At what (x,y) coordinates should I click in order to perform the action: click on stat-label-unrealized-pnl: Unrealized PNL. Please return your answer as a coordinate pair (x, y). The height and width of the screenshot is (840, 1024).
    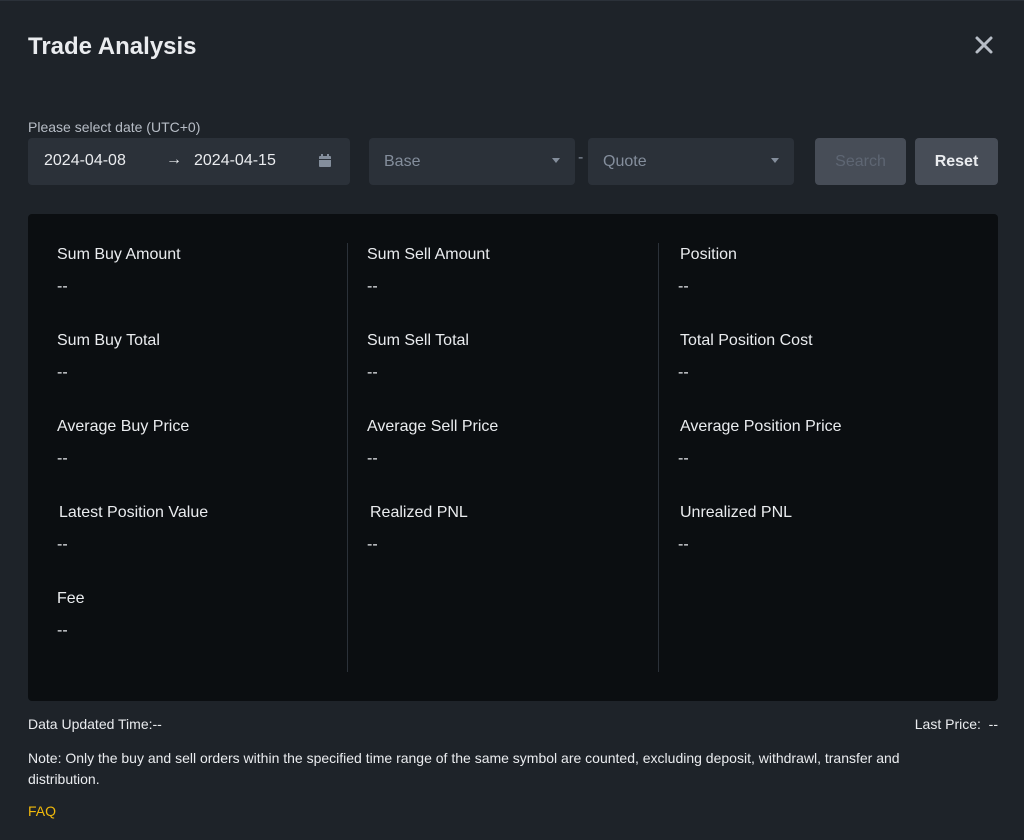
    Looking at the image, I should click on (736, 512).